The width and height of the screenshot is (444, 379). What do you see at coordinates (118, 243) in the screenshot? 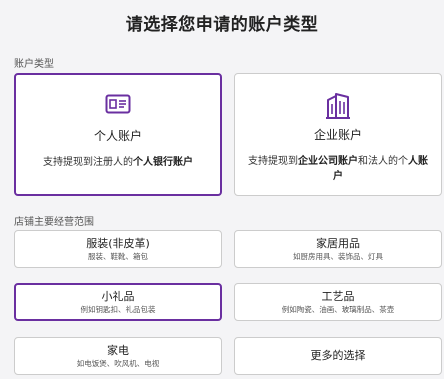
I see `scope-option-title: 服装(非皮革)` at bounding box center [118, 243].